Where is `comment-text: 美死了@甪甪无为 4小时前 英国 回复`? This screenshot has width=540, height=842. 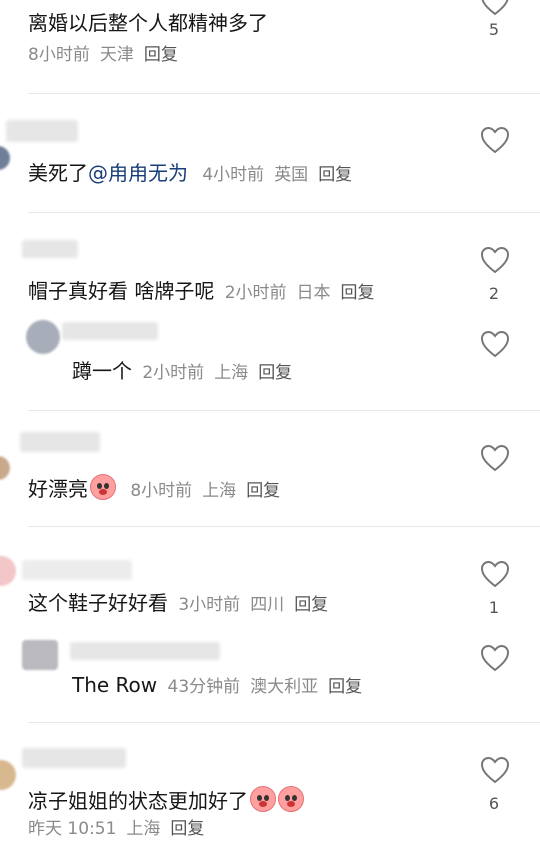 comment-text: 美死了@甪甪无为 4小时前 英国 回复 is located at coordinates (190, 173).